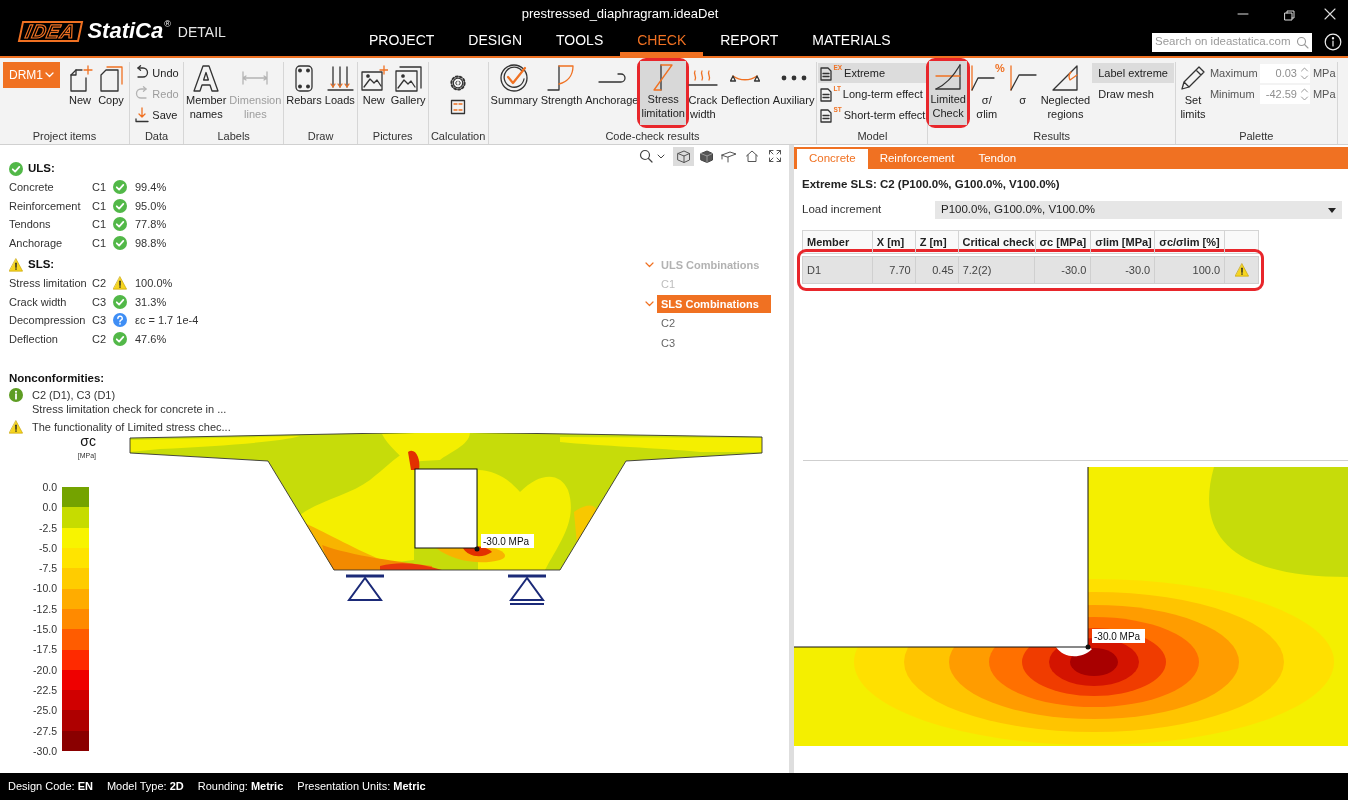  Describe the element at coordinates (495, 42) in the screenshot. I see `menu-tab: DESIGN` at that location.